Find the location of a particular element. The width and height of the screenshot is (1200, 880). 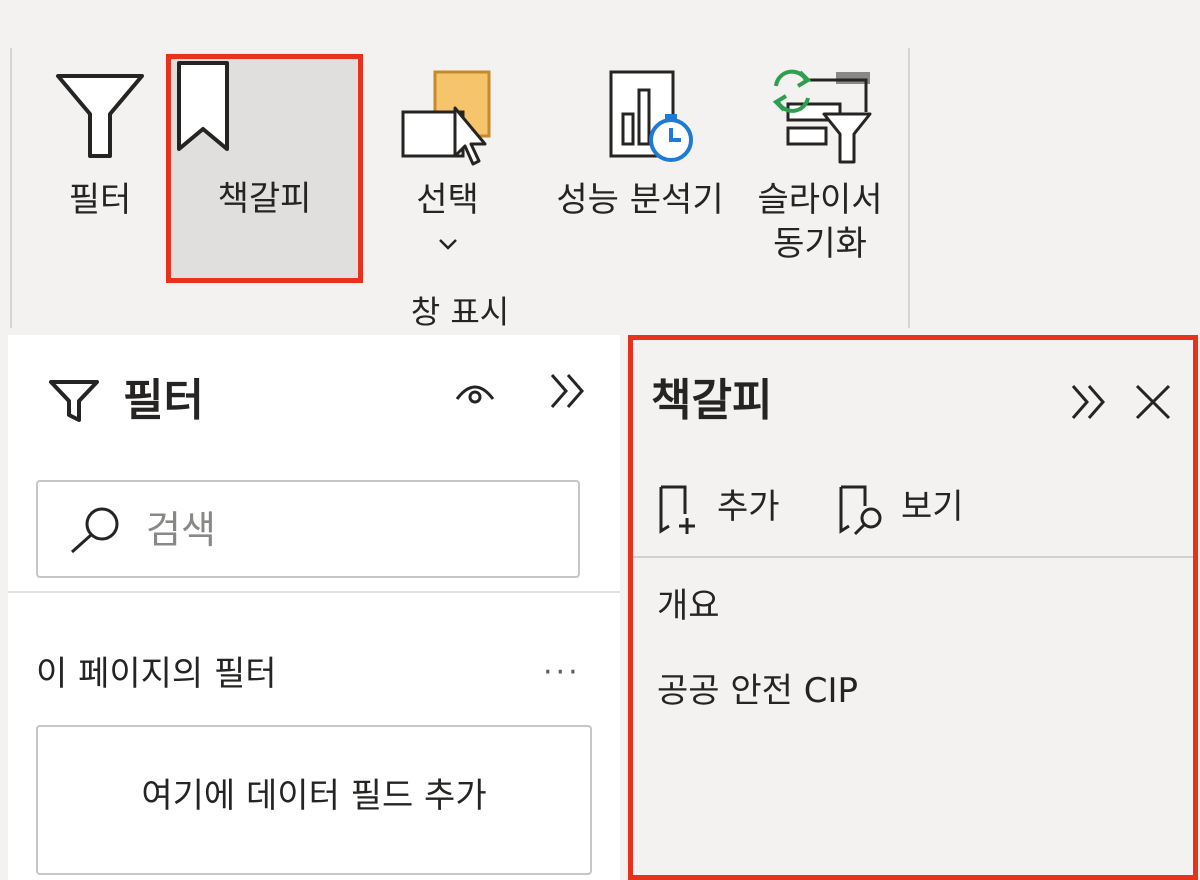

add-bookmark-label: 추가 is located at coordinates (748, 507).